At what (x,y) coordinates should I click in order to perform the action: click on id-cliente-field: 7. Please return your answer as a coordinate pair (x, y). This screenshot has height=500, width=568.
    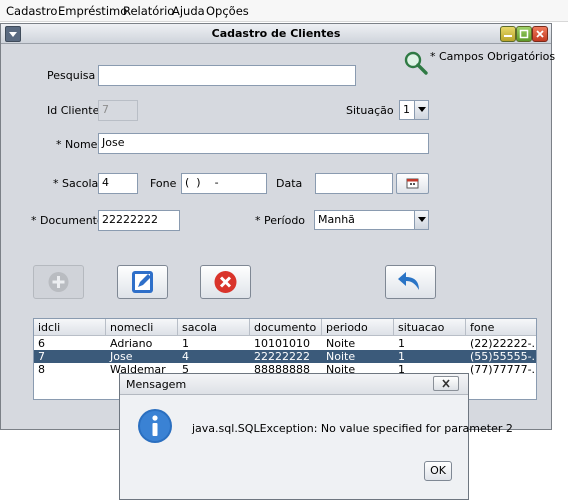
    Looking at the image, I should click on (118, 110).